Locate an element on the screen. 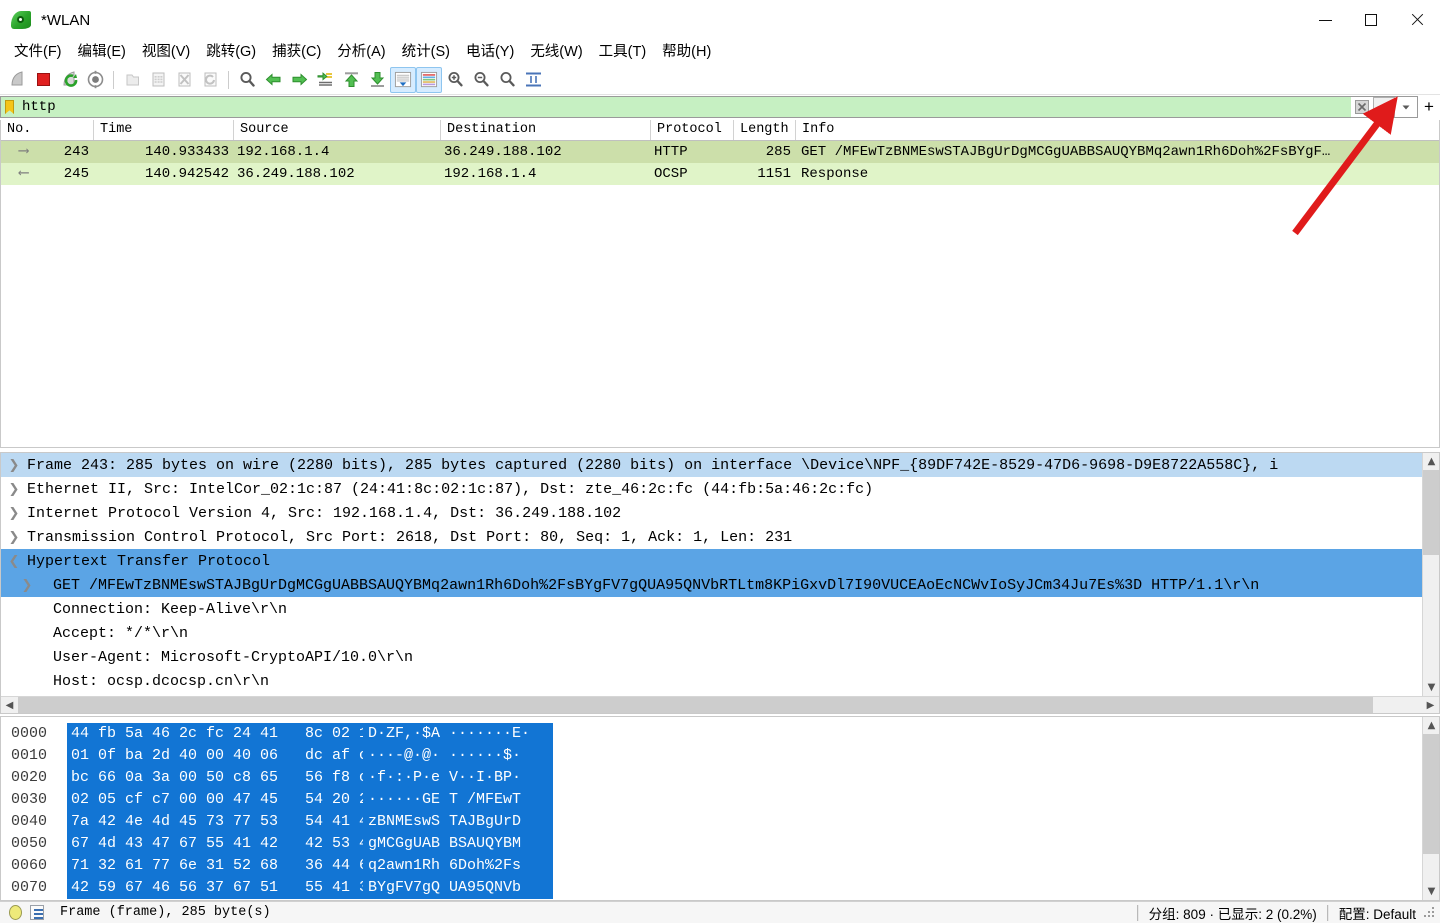 Image resolution: width=1440 pixels, height=923 pixels. resize-grip-icon is located at coordinates (1430, 912).